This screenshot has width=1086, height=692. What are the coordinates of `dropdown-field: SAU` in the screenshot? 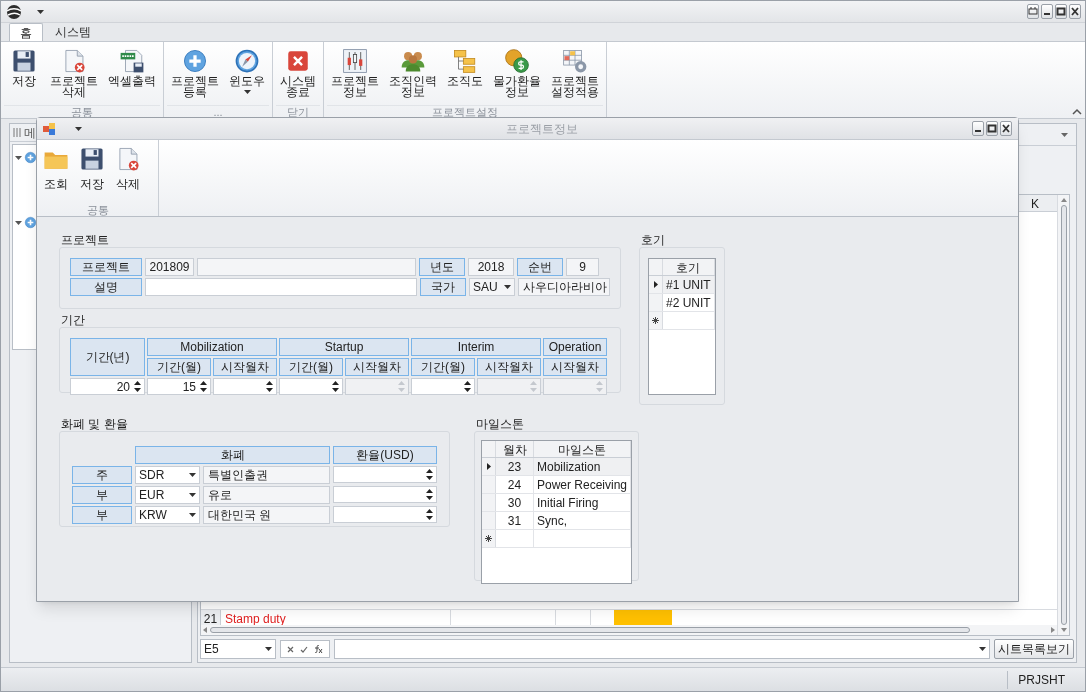 It's located at (492, 287).